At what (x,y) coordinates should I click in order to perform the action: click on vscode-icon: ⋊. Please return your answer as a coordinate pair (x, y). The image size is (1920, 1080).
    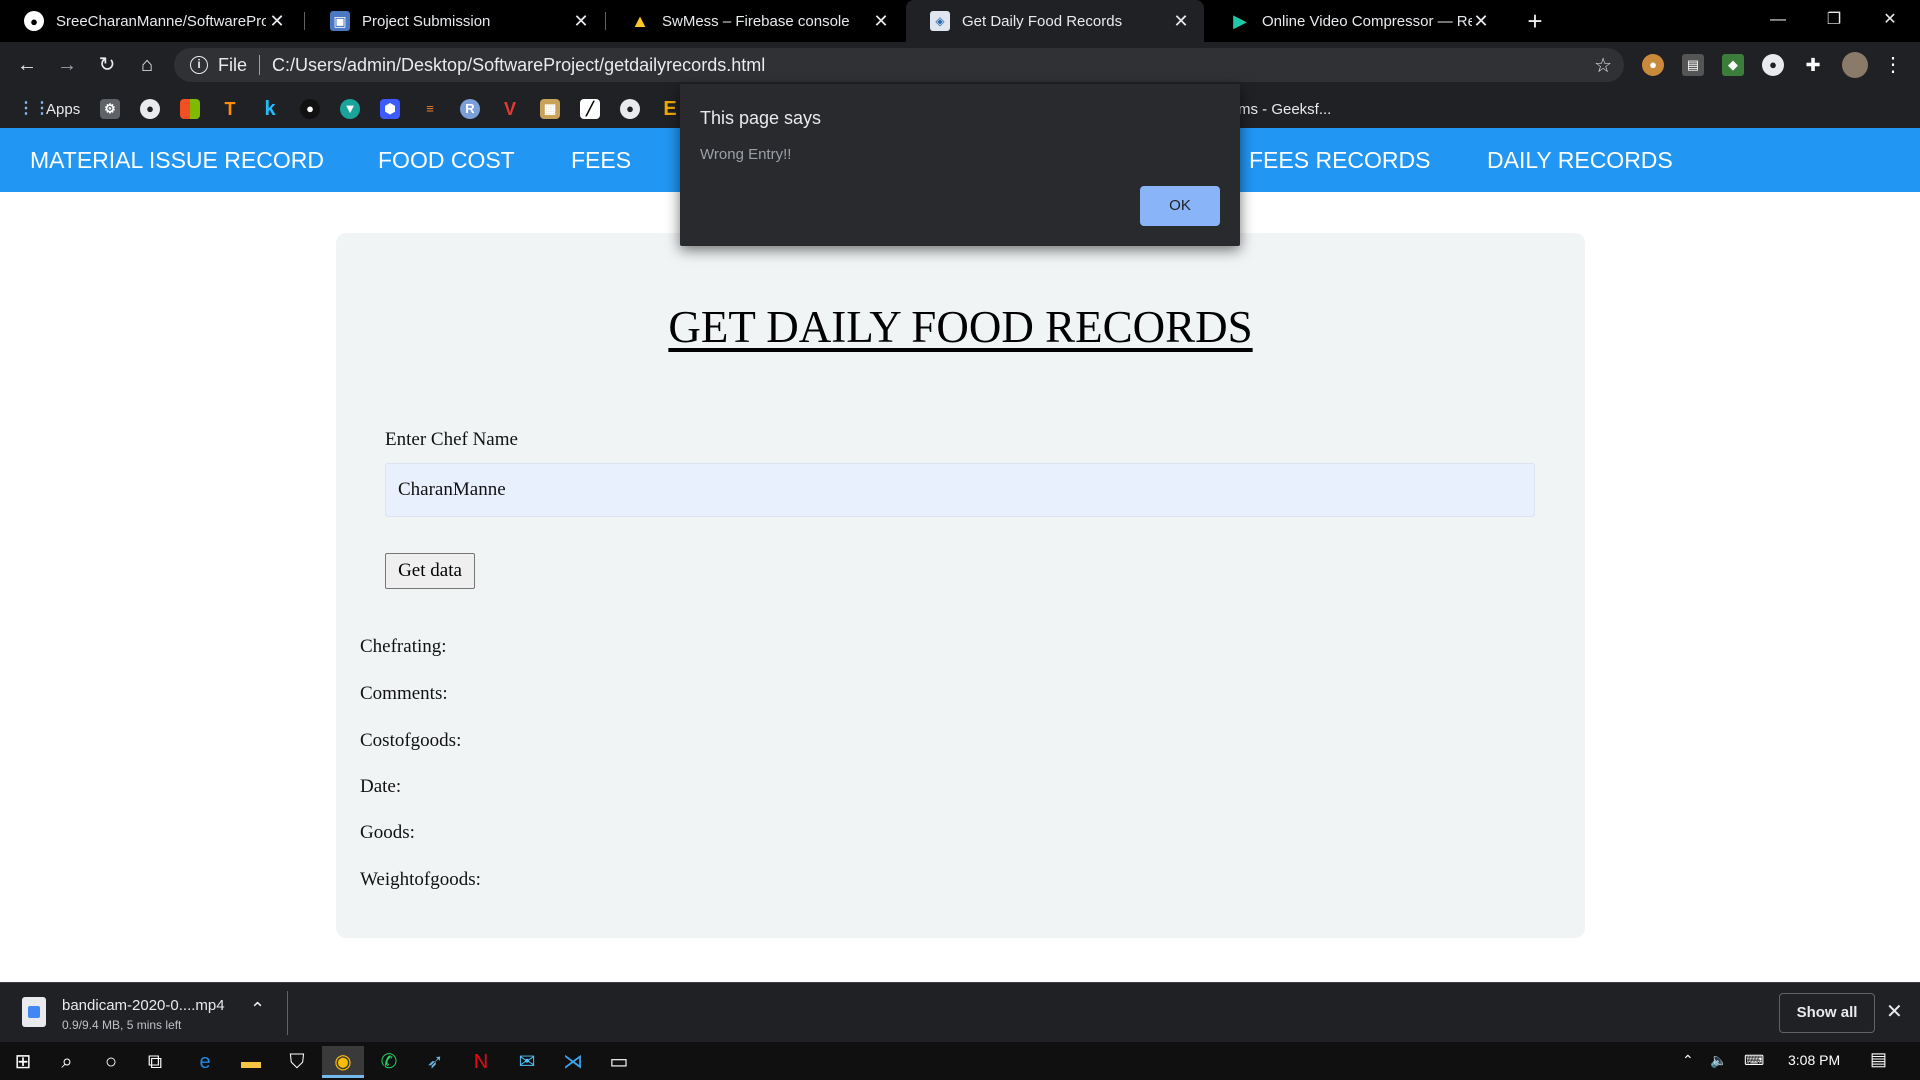
    Looking at the image, I should click on (573, 1062).